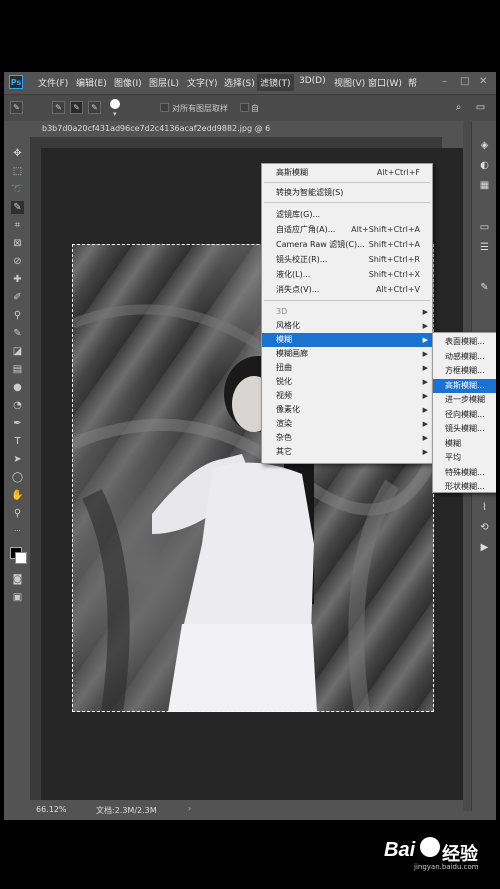 This screenshot has width=500, height=889. I want to click on blur-tool-icon: ●, so click(17, 387).